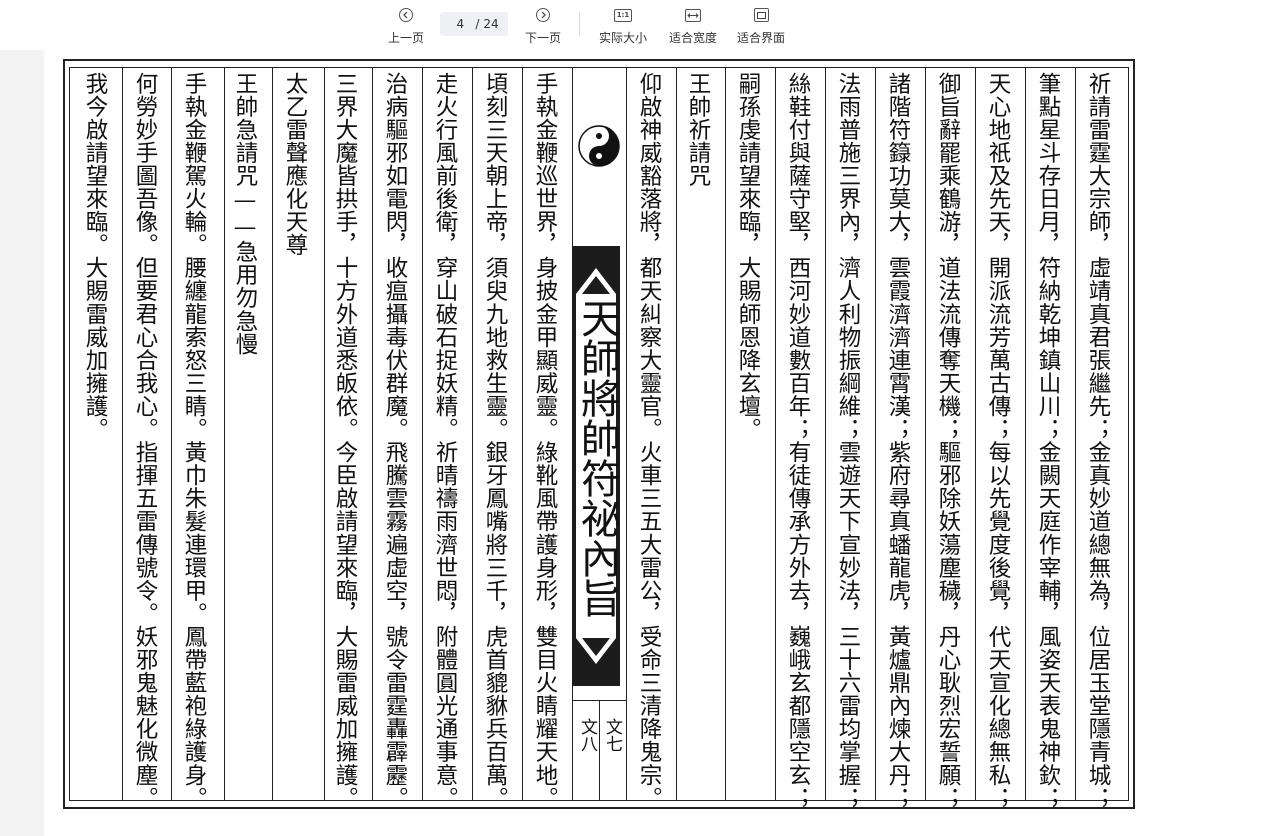 This screenshot has height=836, width=1279. I want to click on page-indicator: / 24, so click(474, 24).